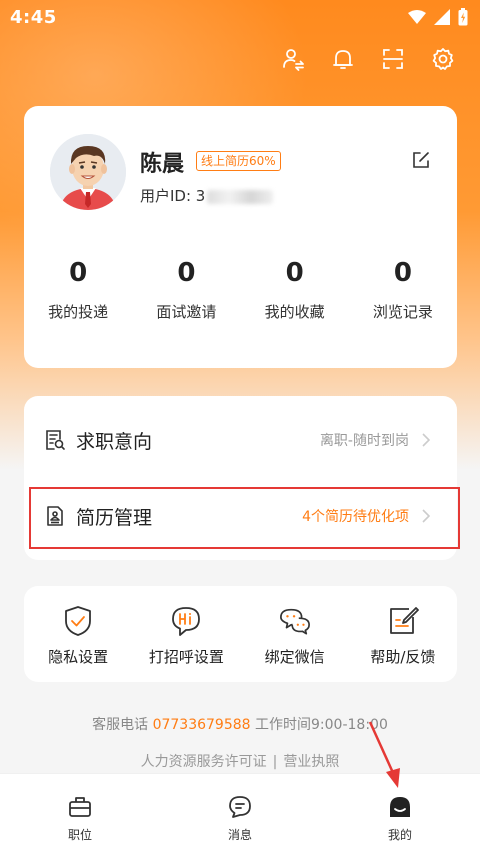 This screenshot has width=480, height=853. I want to click on shield-check-icon, so click(78, 621).